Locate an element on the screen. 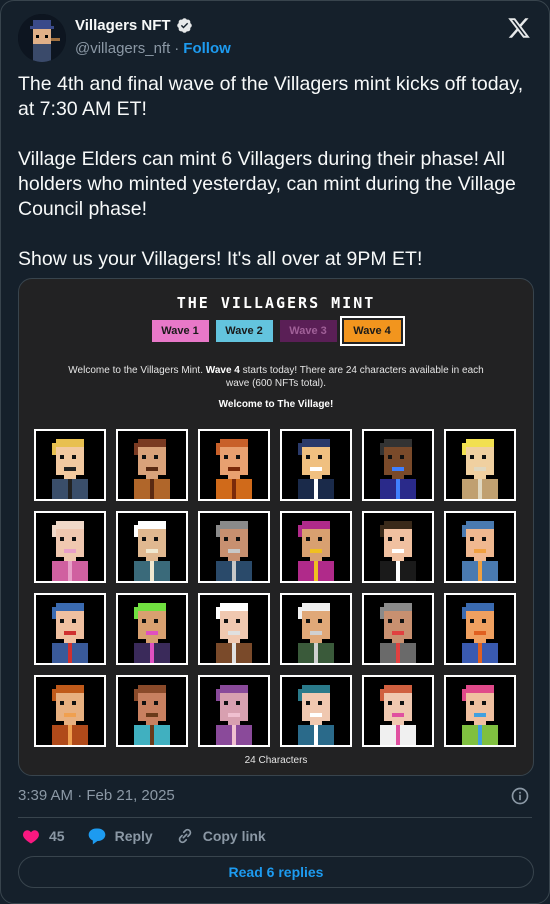  tweet-timestamp: 3:39 AM · Feb 21, 2025 is located at coordinates (96, 795).